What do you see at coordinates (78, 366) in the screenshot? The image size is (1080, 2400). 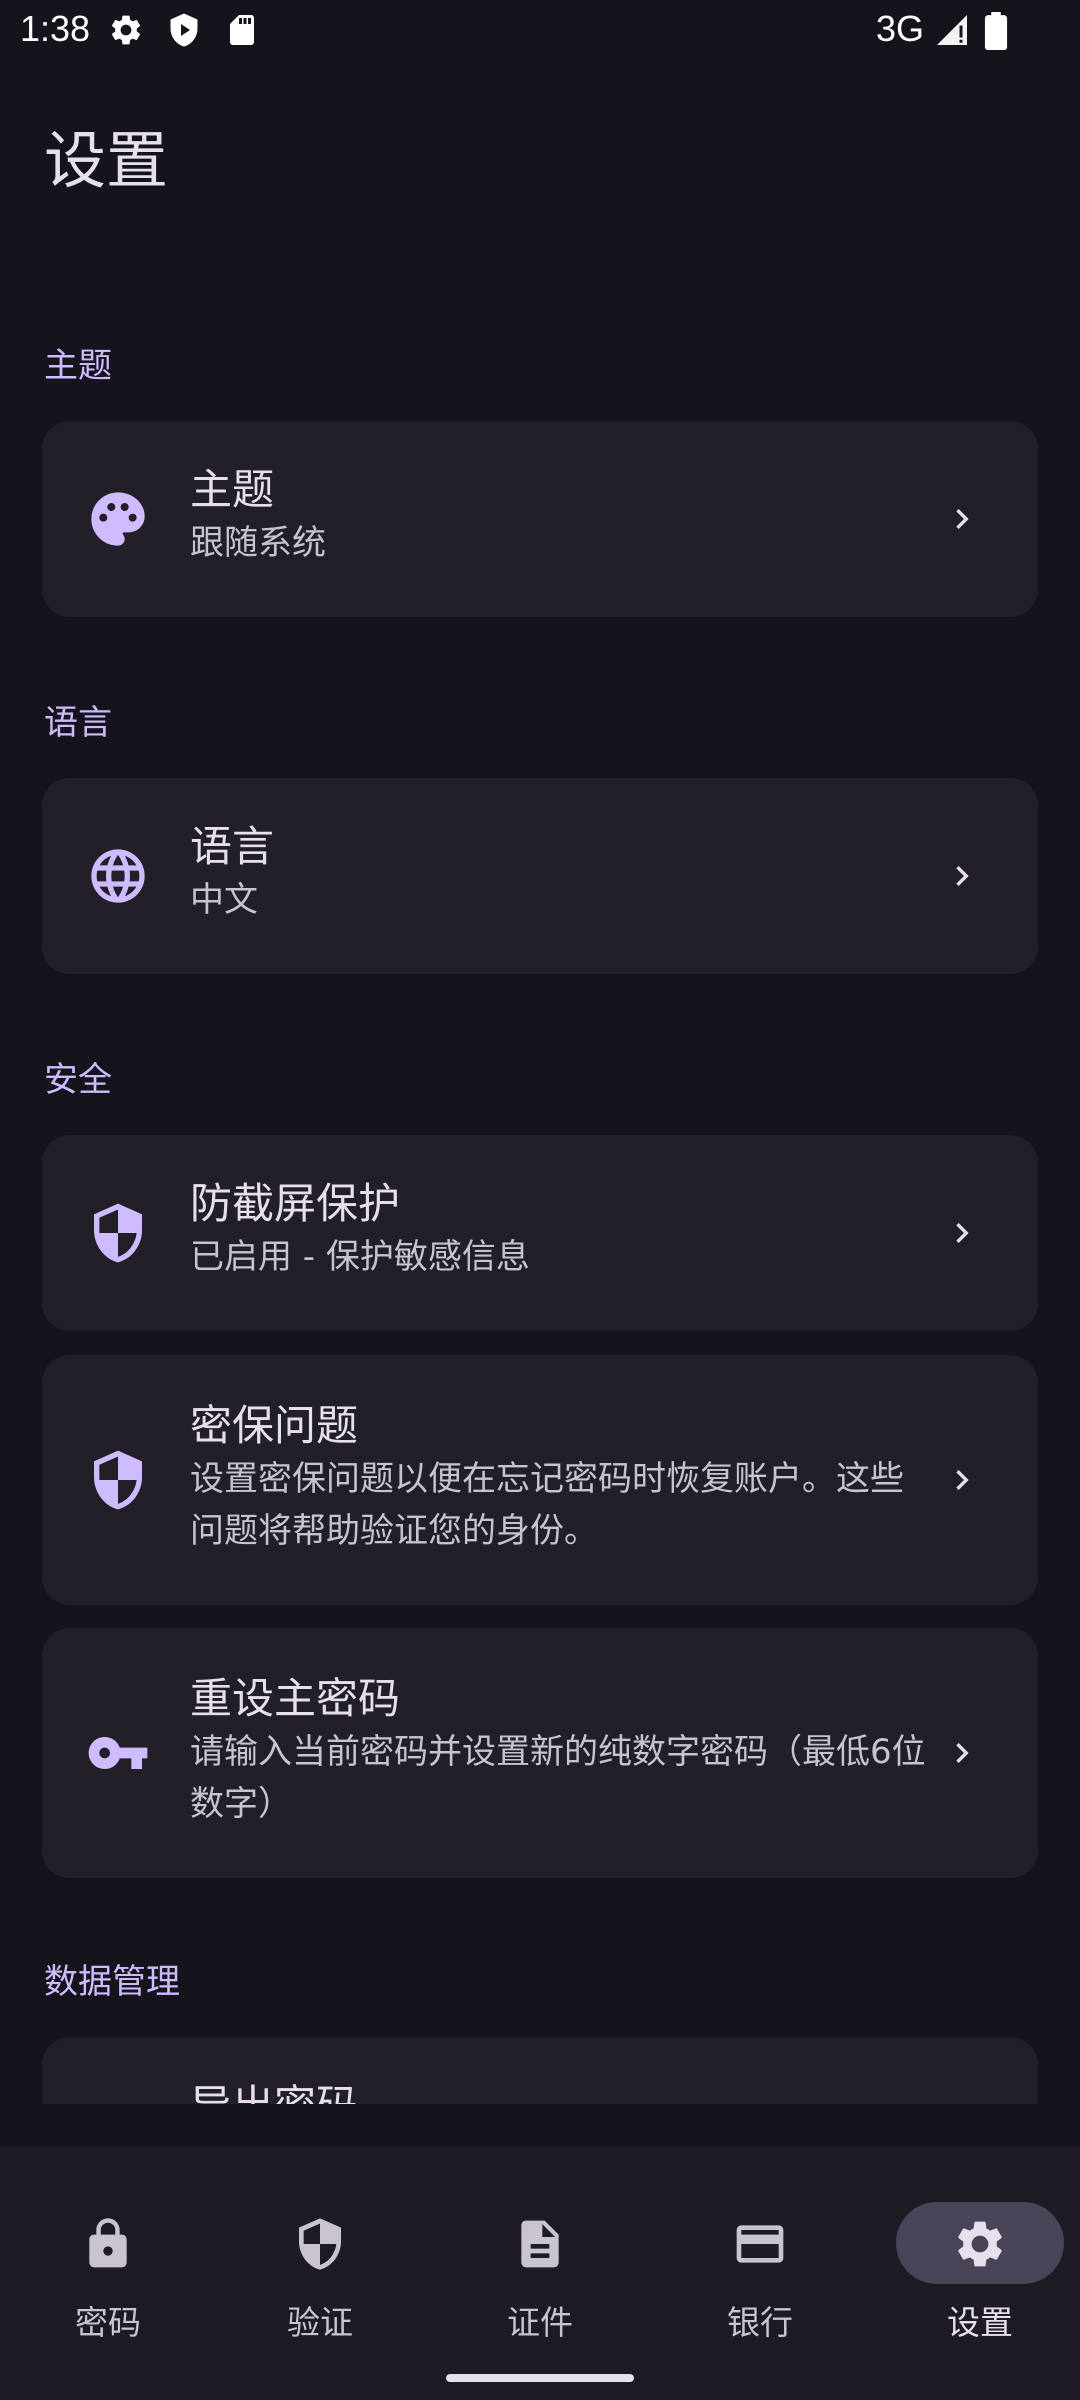 I see `section-title-theme: 主题` at bounding box center [78, 366].